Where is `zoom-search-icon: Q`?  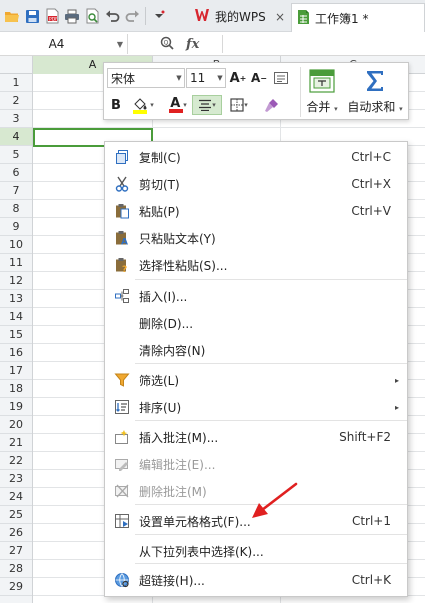
zoom-search-icon: Q is located at coordinates (167, 44).